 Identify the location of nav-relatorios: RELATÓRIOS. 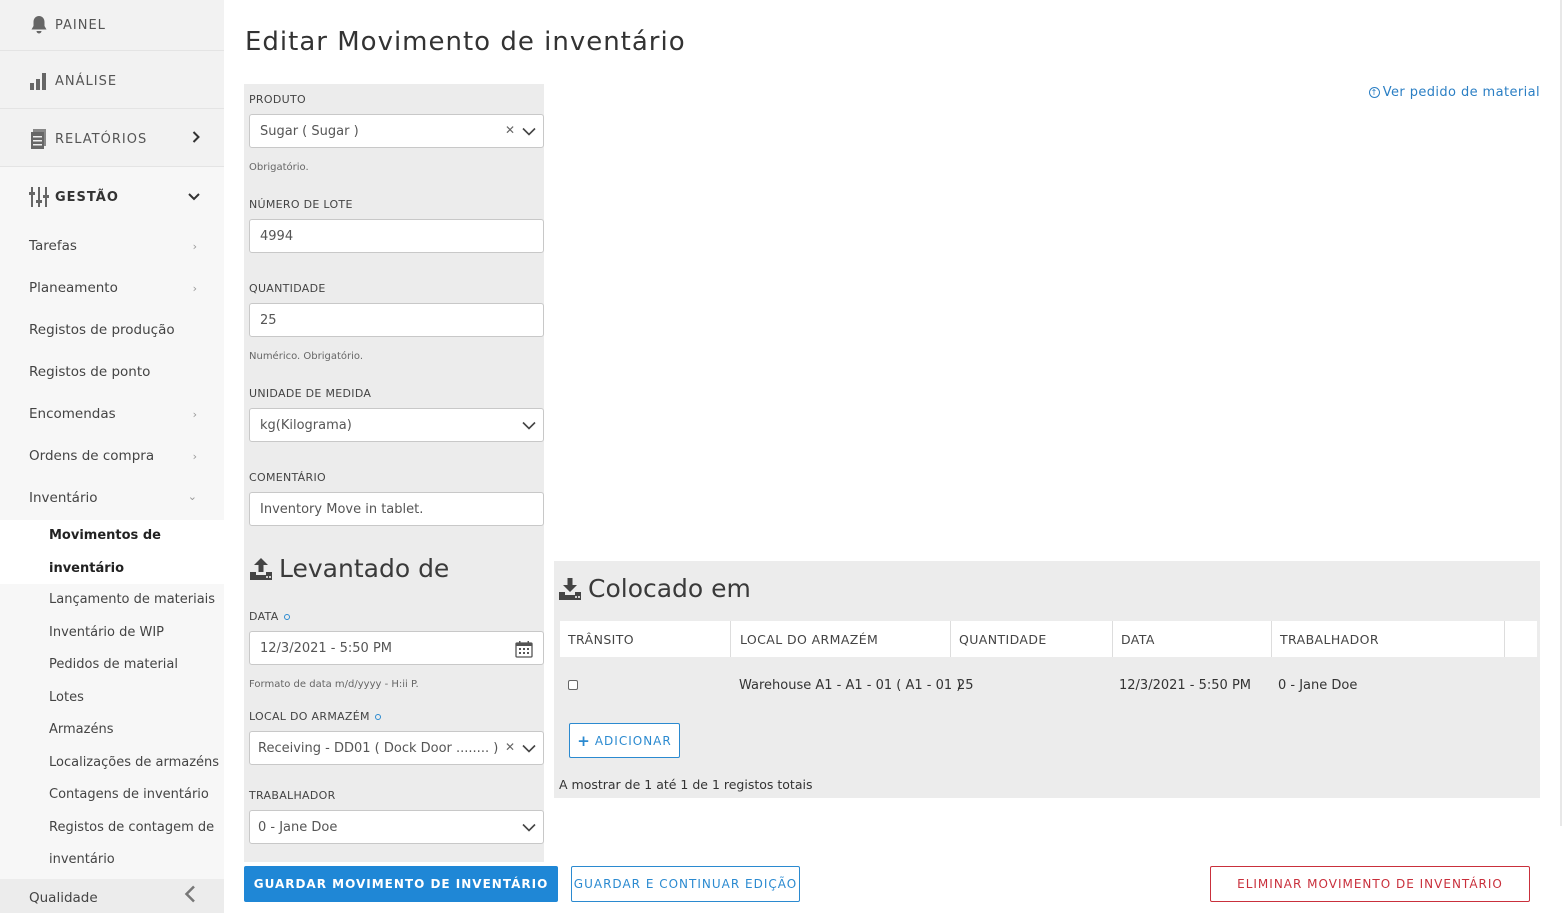
(112, 139).